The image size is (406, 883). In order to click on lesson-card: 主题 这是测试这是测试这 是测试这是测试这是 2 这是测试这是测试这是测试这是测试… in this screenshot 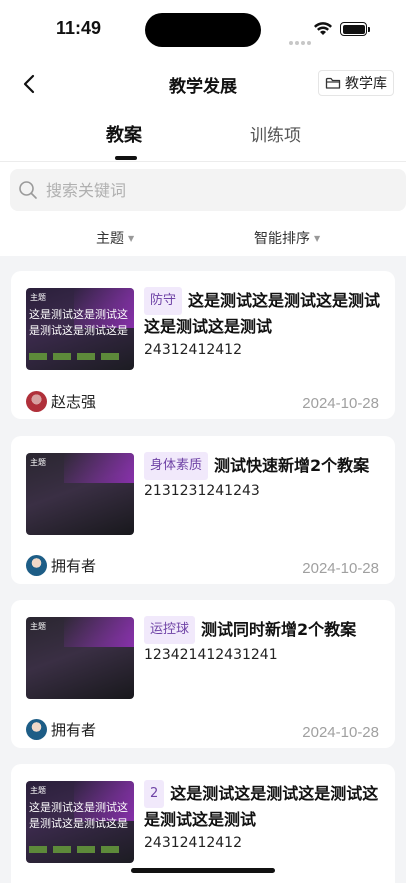, I will do `click(203, 823)`.